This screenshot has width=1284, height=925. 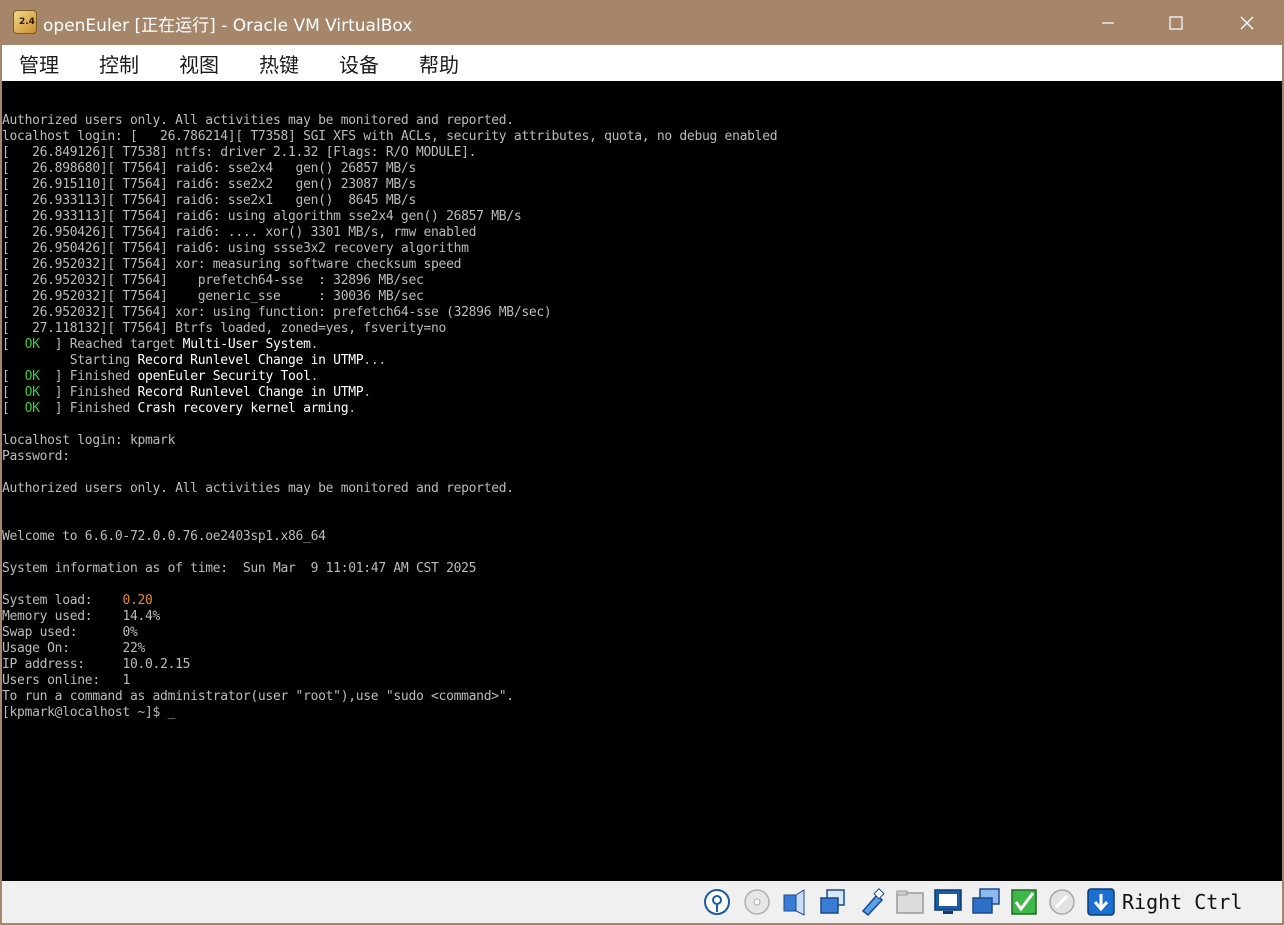 What do you see at coordinates (757, 902) in the screenshot?
I see `optical-drive-icon` at bounding box center [757, 902].